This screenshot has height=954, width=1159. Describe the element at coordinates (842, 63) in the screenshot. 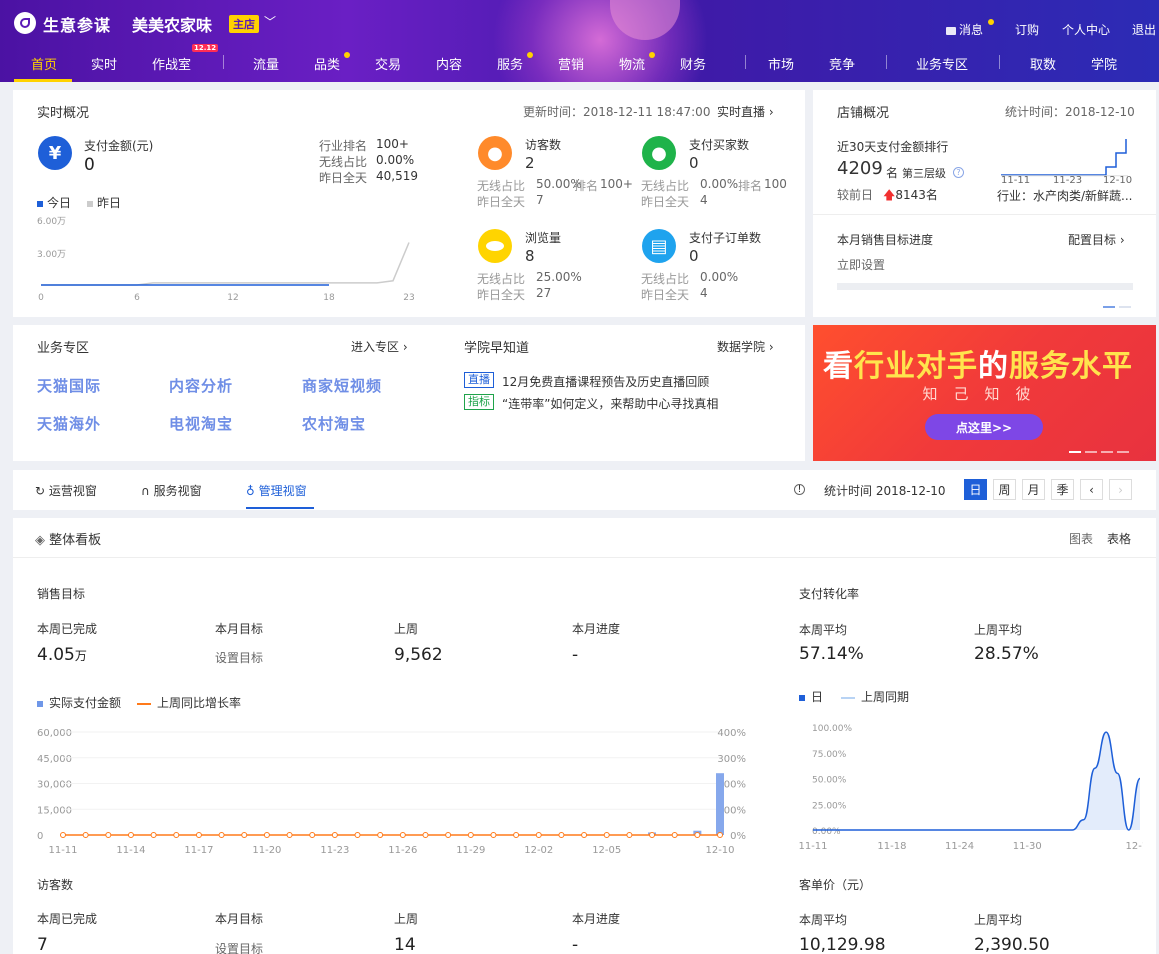

I see `nav-competition: 竞争` at that location.